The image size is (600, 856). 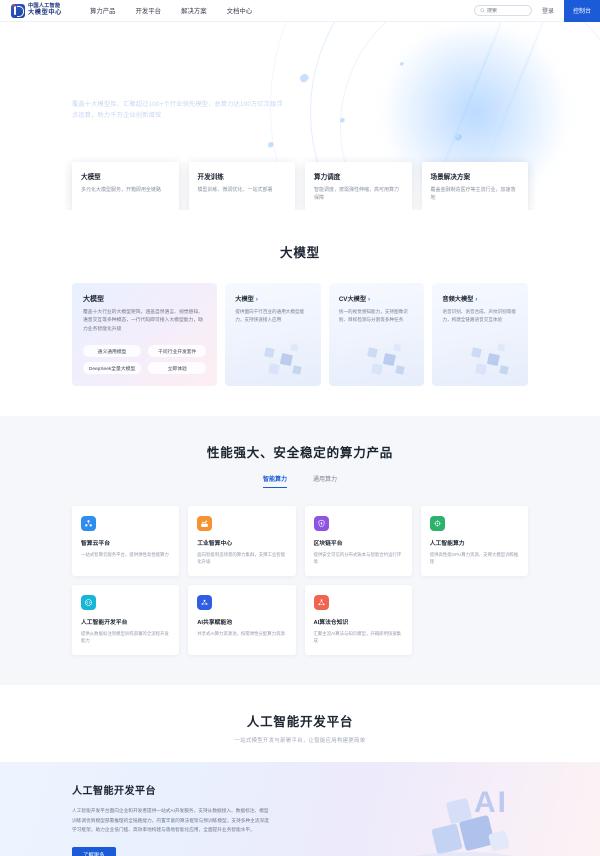 What do you see at coordinates (88, 603) in the screenshot?
I see `gear-code-icon` at bounding box center [88, 603].